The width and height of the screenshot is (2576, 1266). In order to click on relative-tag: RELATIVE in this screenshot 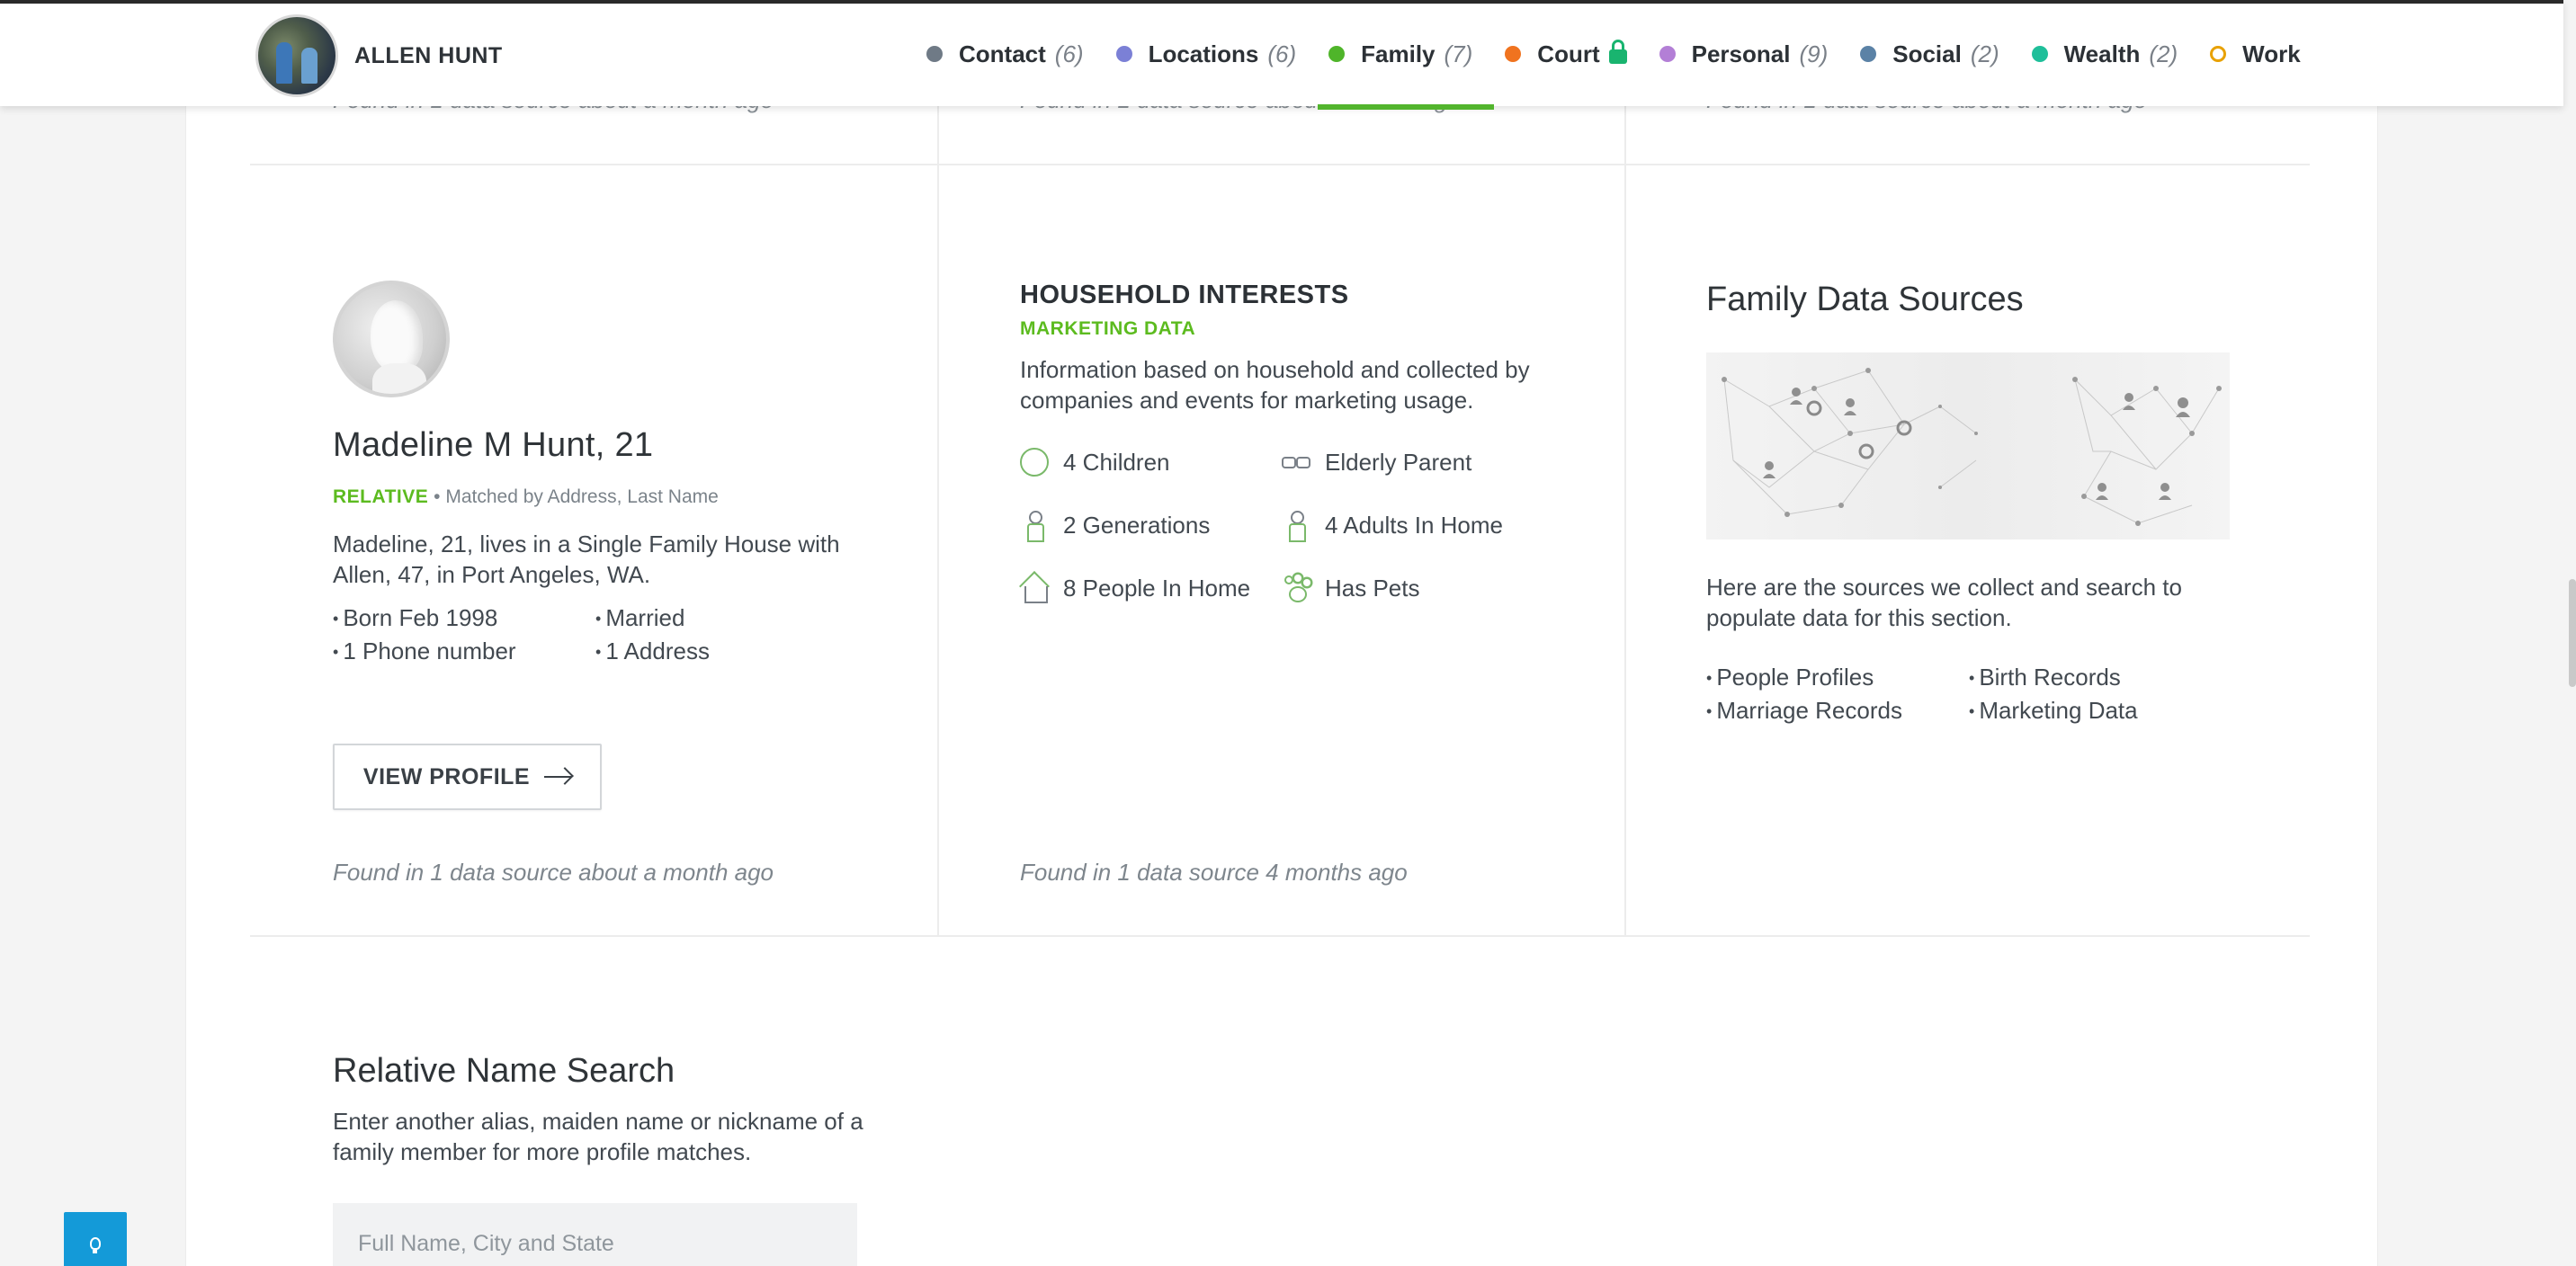, I will do `click(381, 497)`.